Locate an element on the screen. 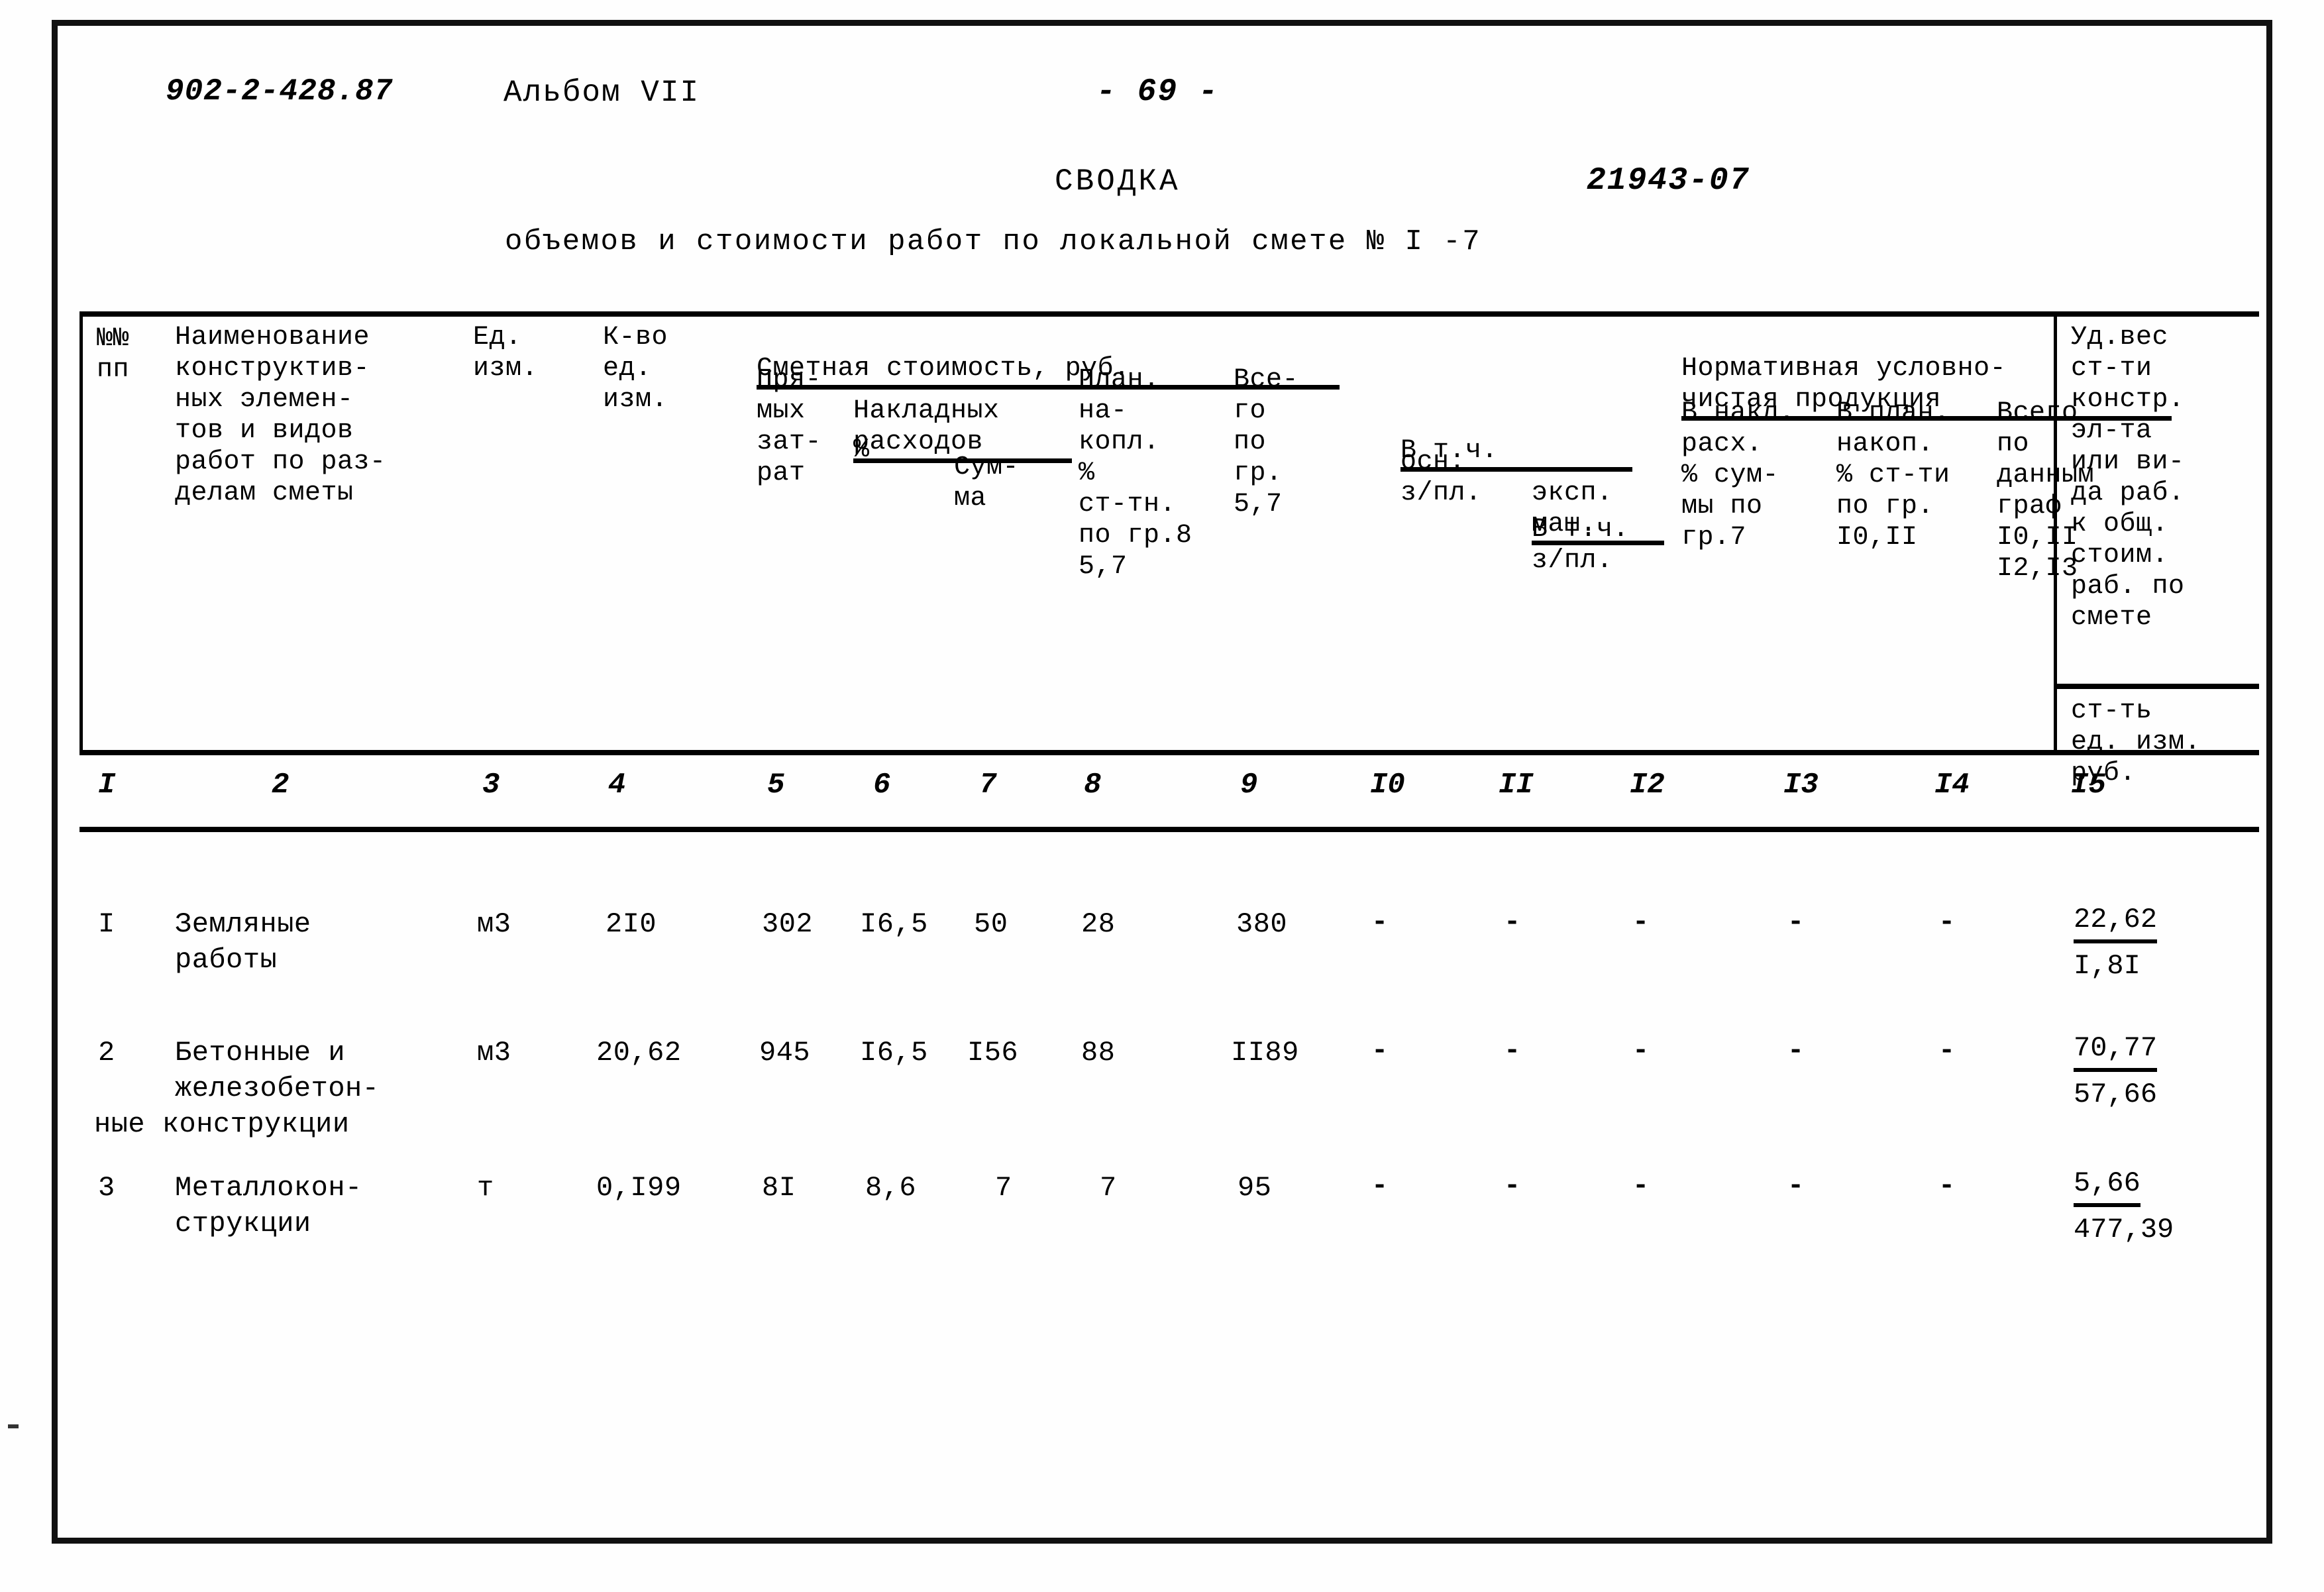  row1-nuchp-plan: - is located at coordinates (1796, 922).